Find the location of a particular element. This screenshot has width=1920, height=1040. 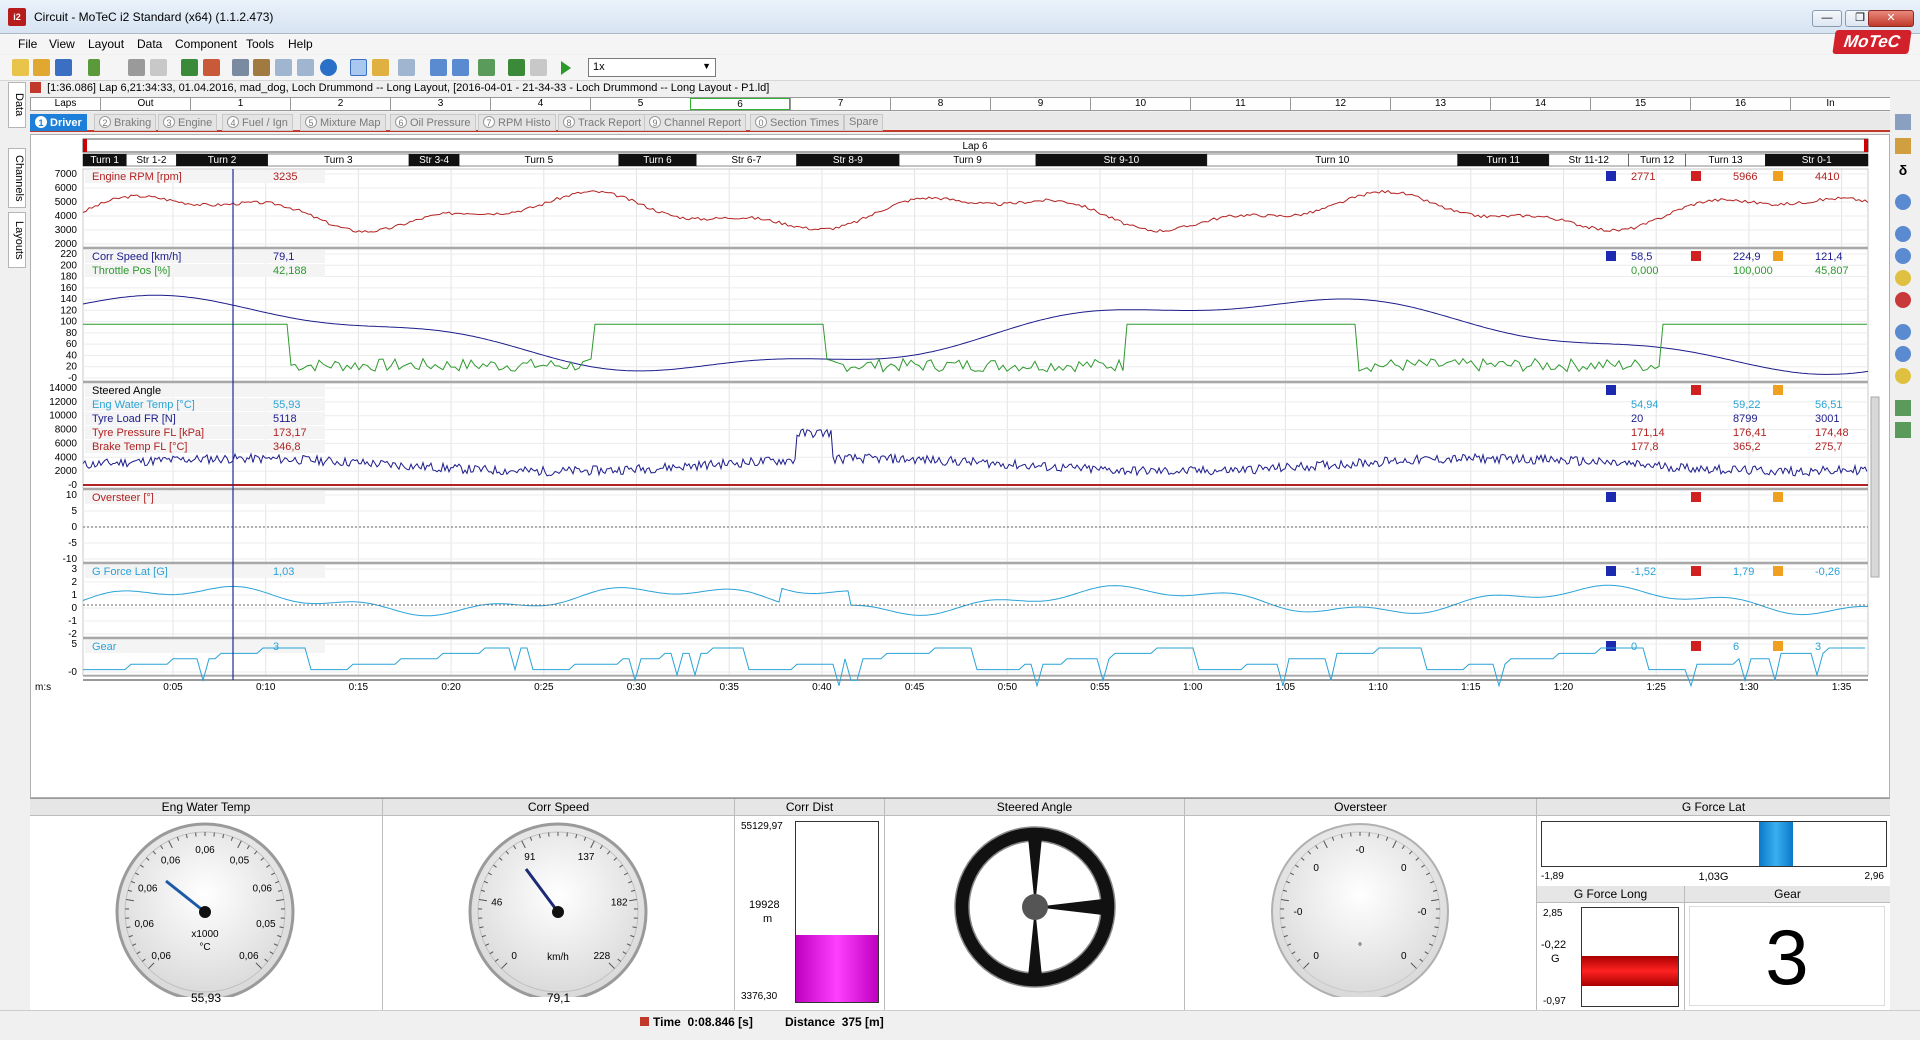

tab-mixture-map: 5 Mixture Map is located at coordinates (343, 122).